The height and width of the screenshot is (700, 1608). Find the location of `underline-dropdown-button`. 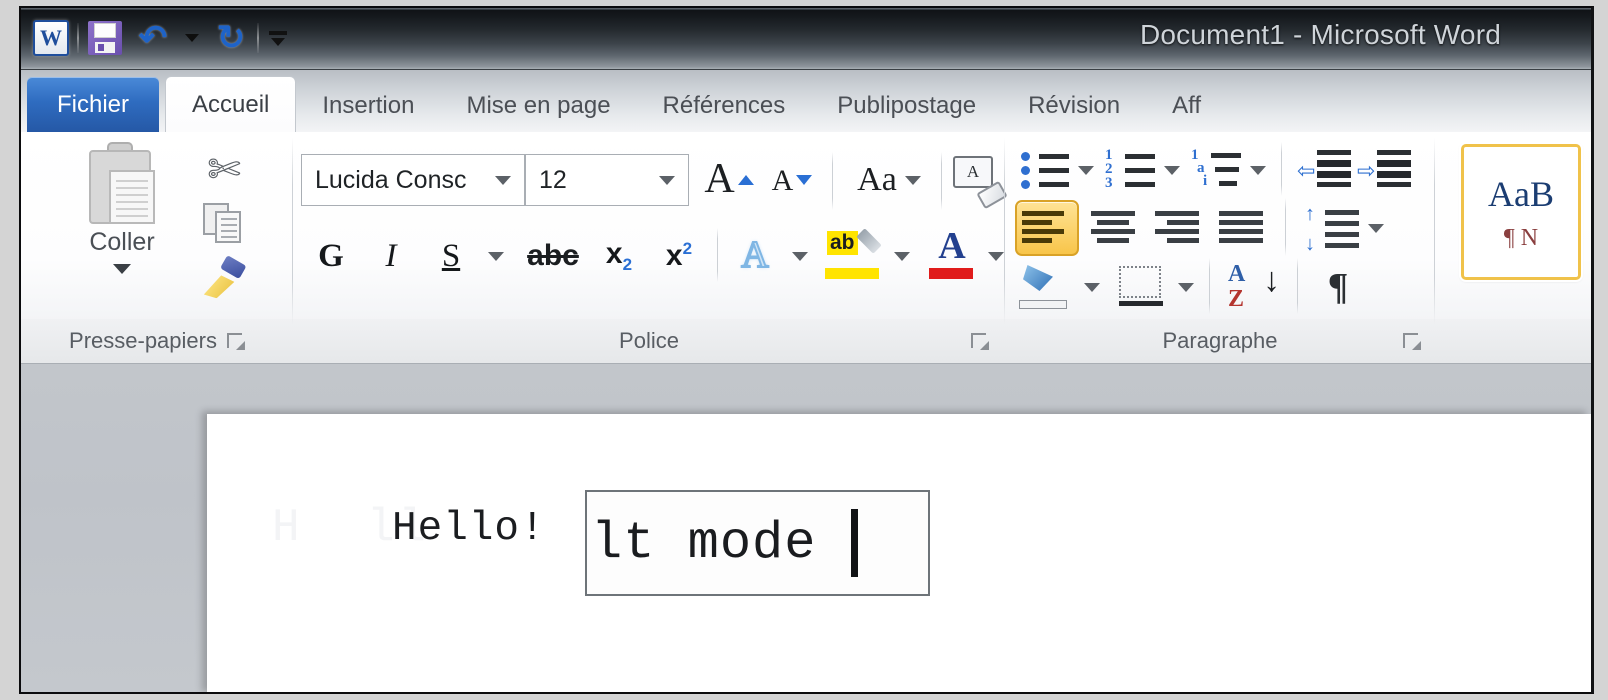

underline-dropdown-button is located at coordinates (496, 256).